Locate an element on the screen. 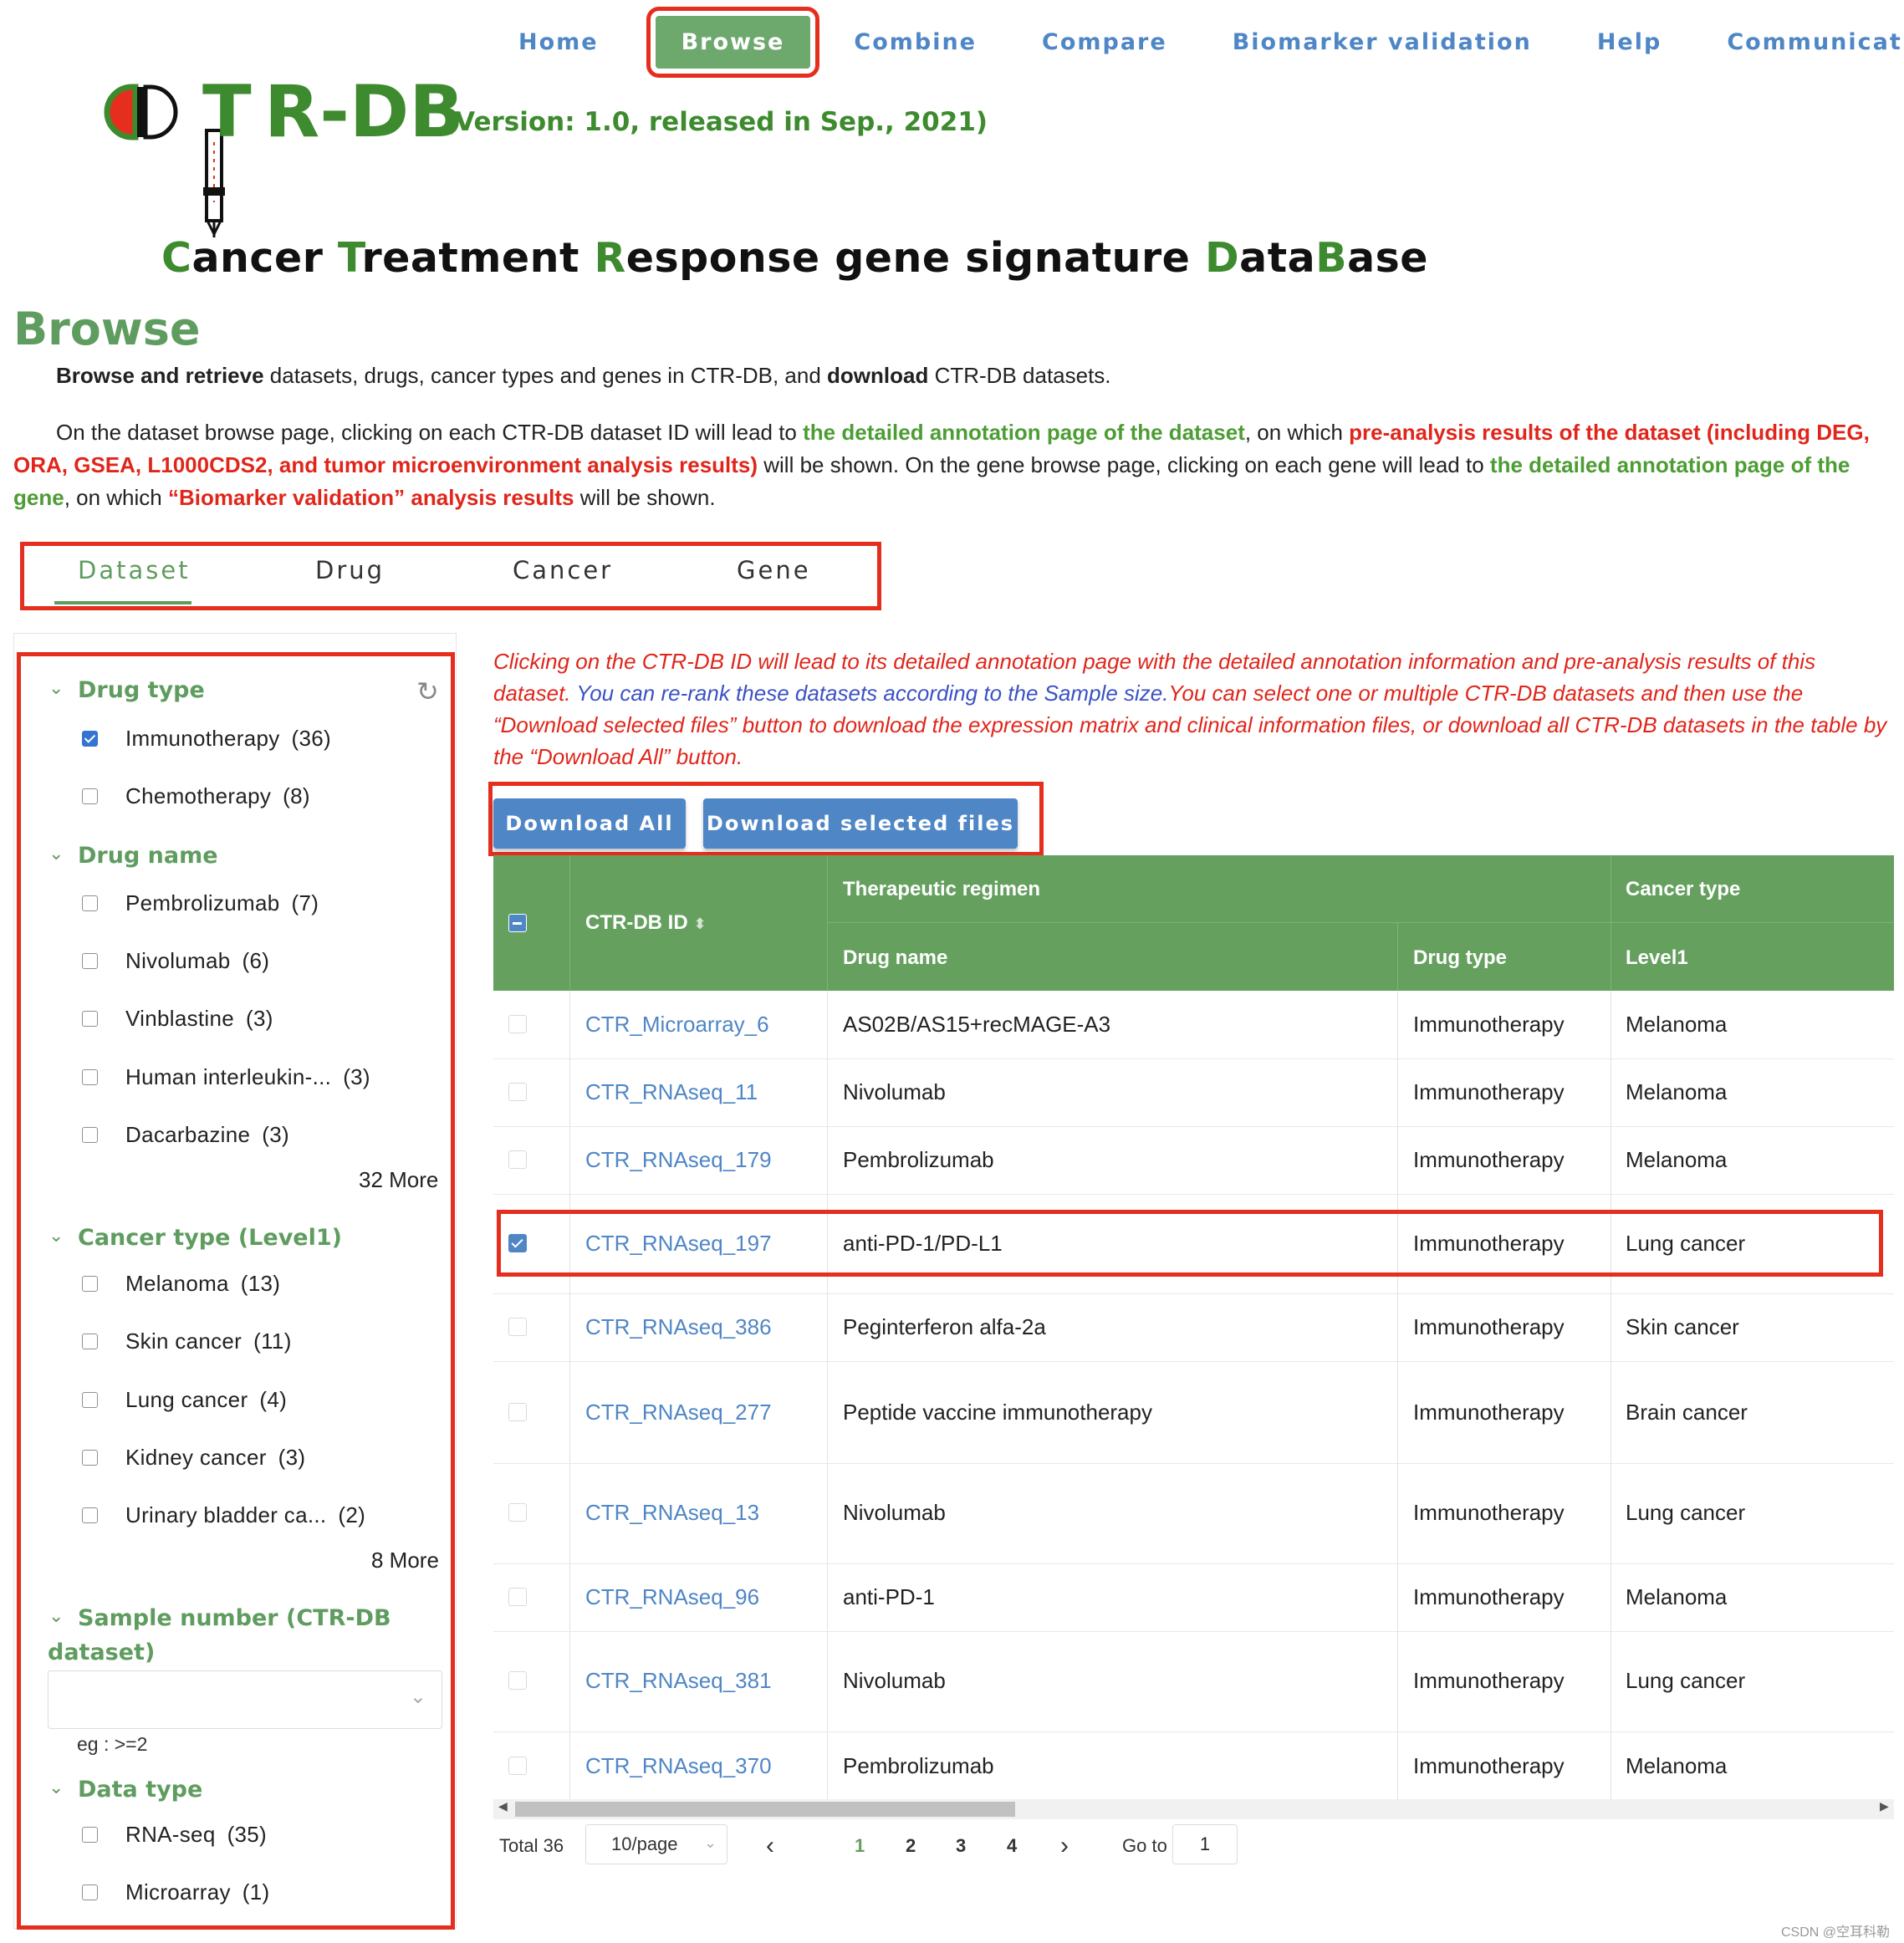  dataset-id-link: CTR_RNAseq_381 is located at coordinates (678, 1681).